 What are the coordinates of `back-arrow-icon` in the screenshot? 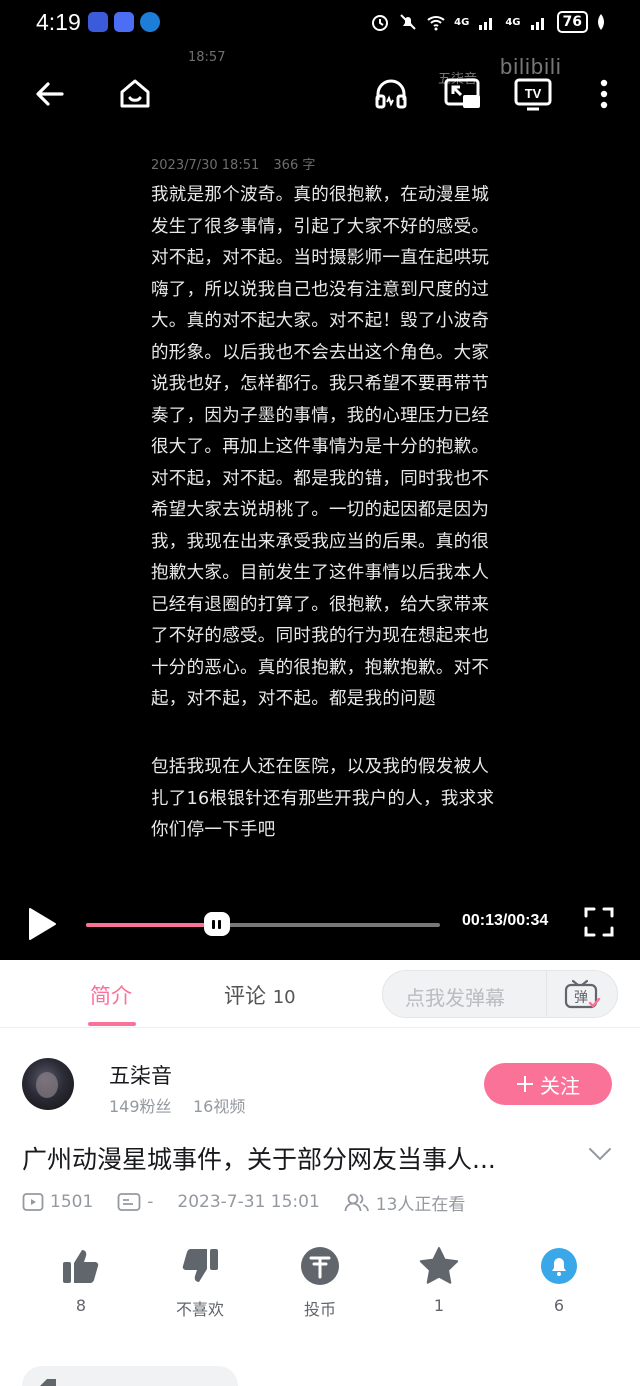 It's located at (50, 94).